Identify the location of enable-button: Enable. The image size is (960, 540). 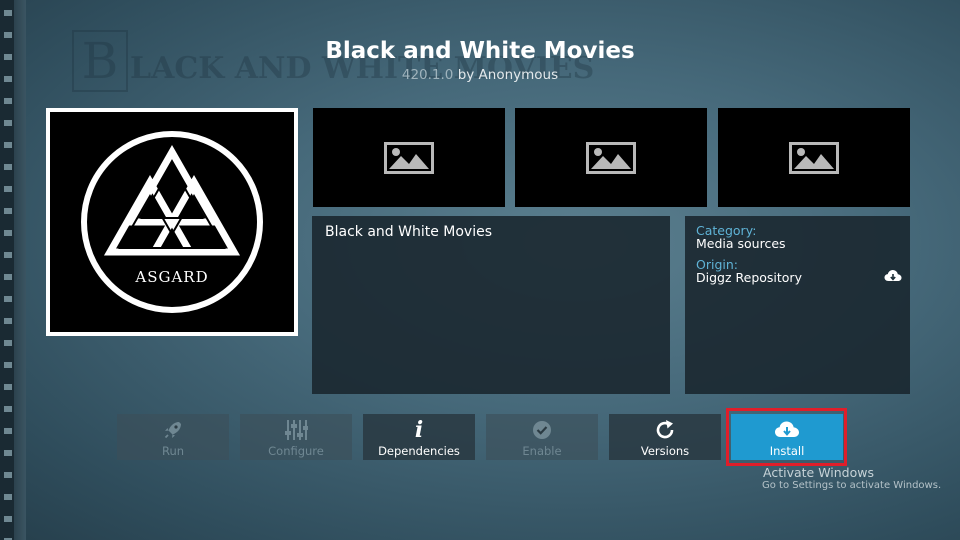
(542, 437).